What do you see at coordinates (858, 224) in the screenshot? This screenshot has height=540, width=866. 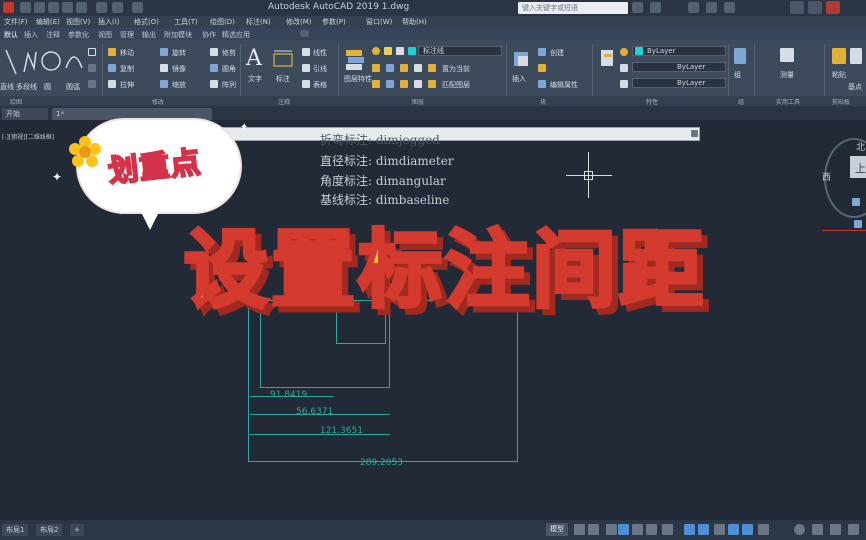 I see `nav-pan-icon` at bounding box center [858, 224].